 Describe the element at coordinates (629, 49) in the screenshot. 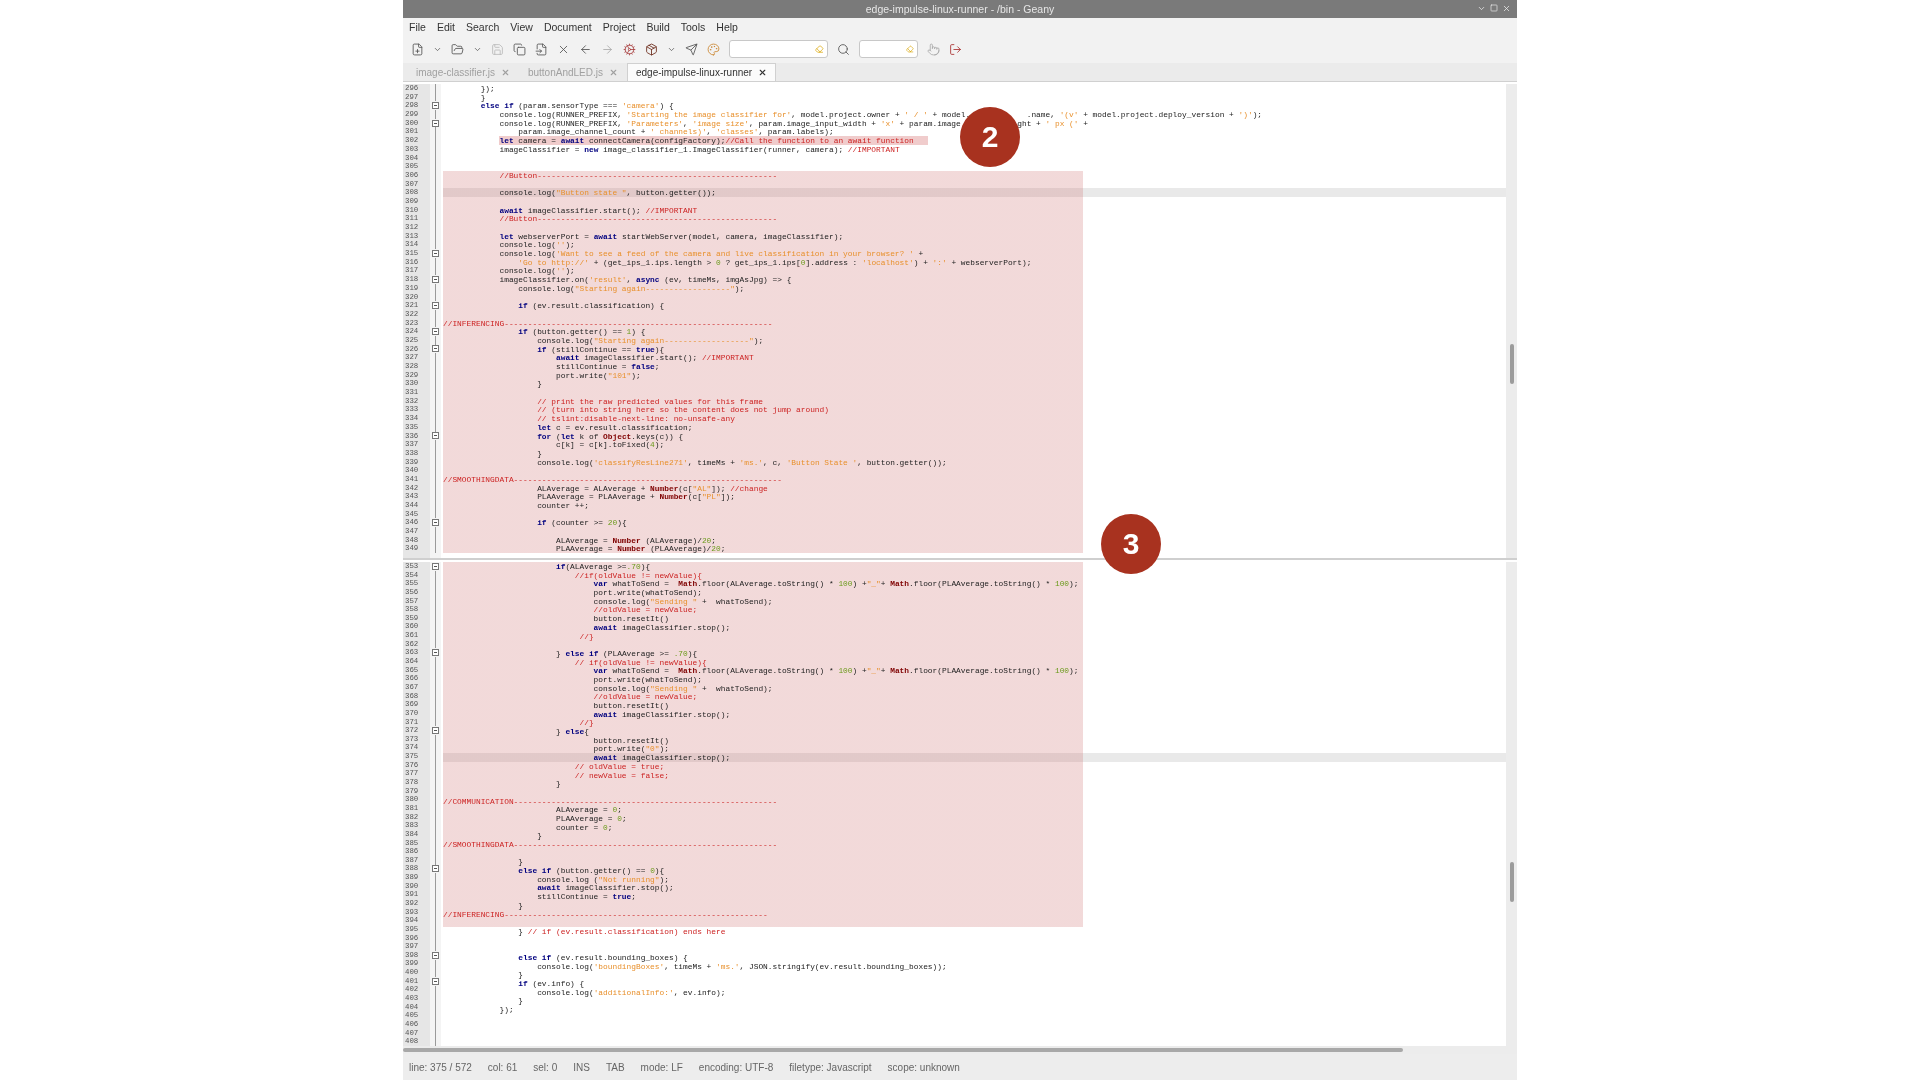

I see `gear-icon` at that location.